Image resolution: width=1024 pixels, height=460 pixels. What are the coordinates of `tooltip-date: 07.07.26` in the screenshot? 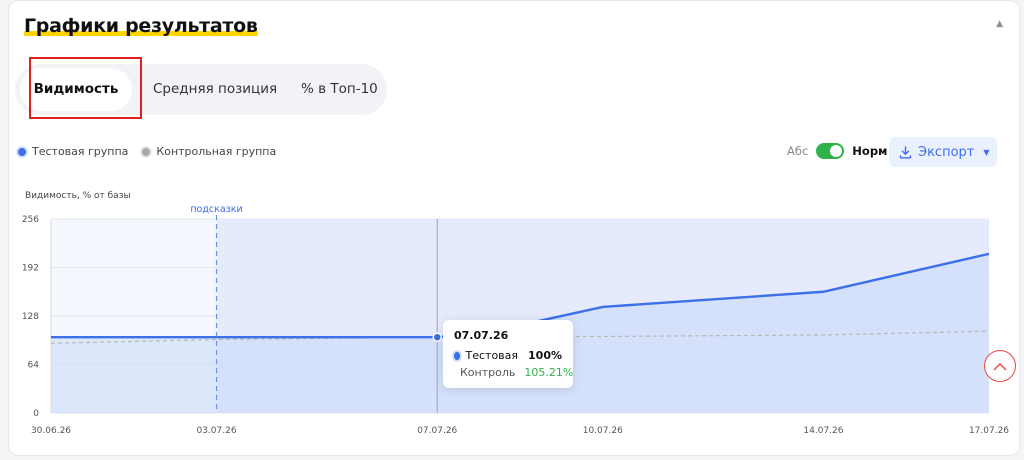 It's located at (481, 335).